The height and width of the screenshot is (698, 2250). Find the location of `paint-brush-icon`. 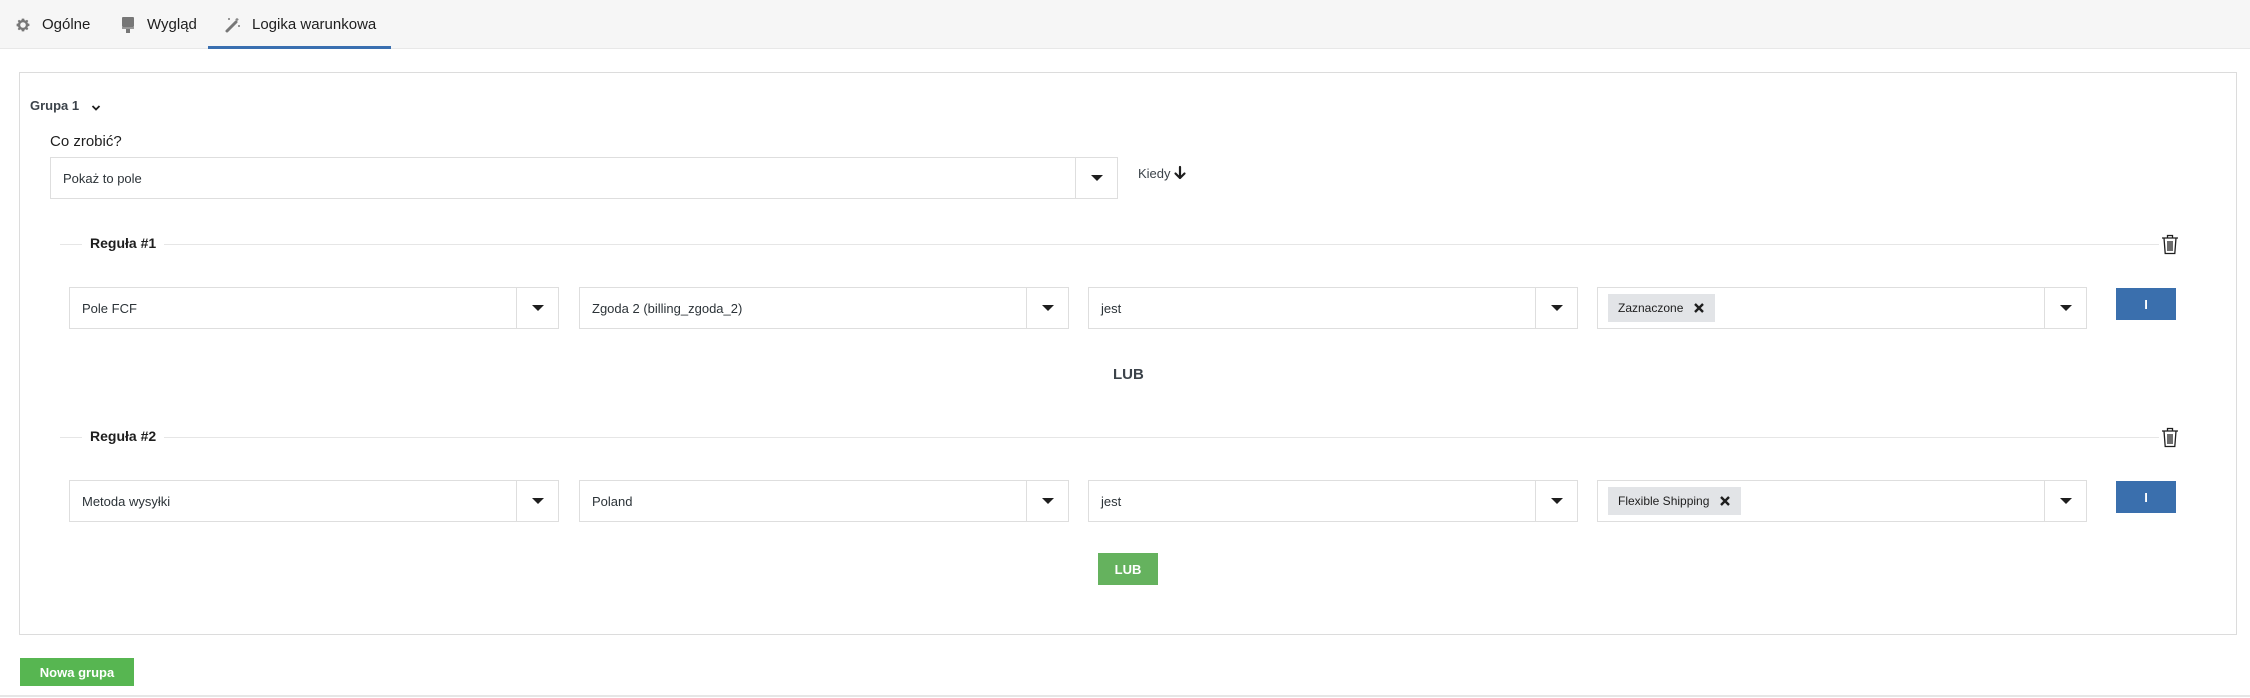

paint-brush-icon is located at coordinates (128, 25).